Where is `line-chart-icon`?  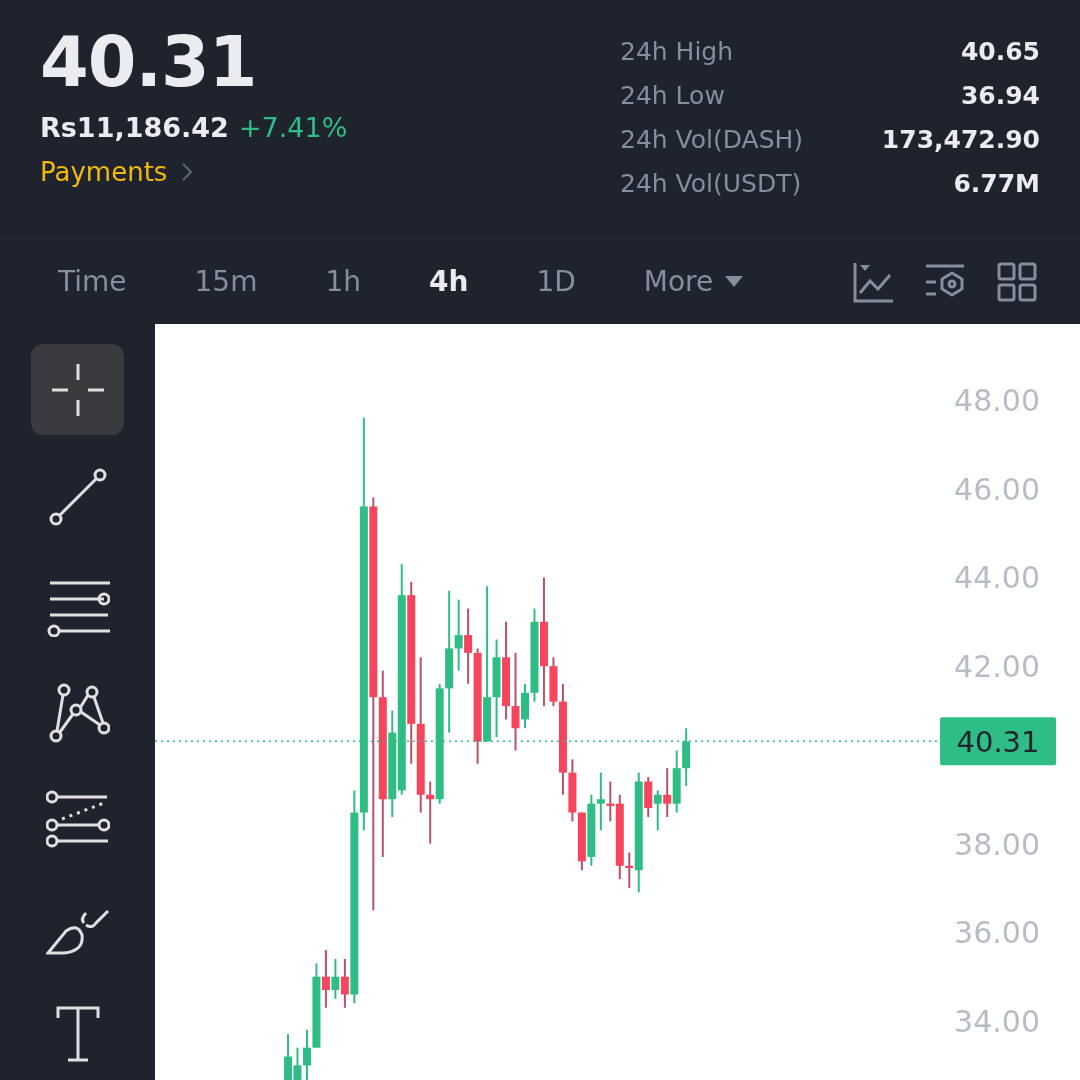 line-chart-icon is located at coordinates (873, 281).